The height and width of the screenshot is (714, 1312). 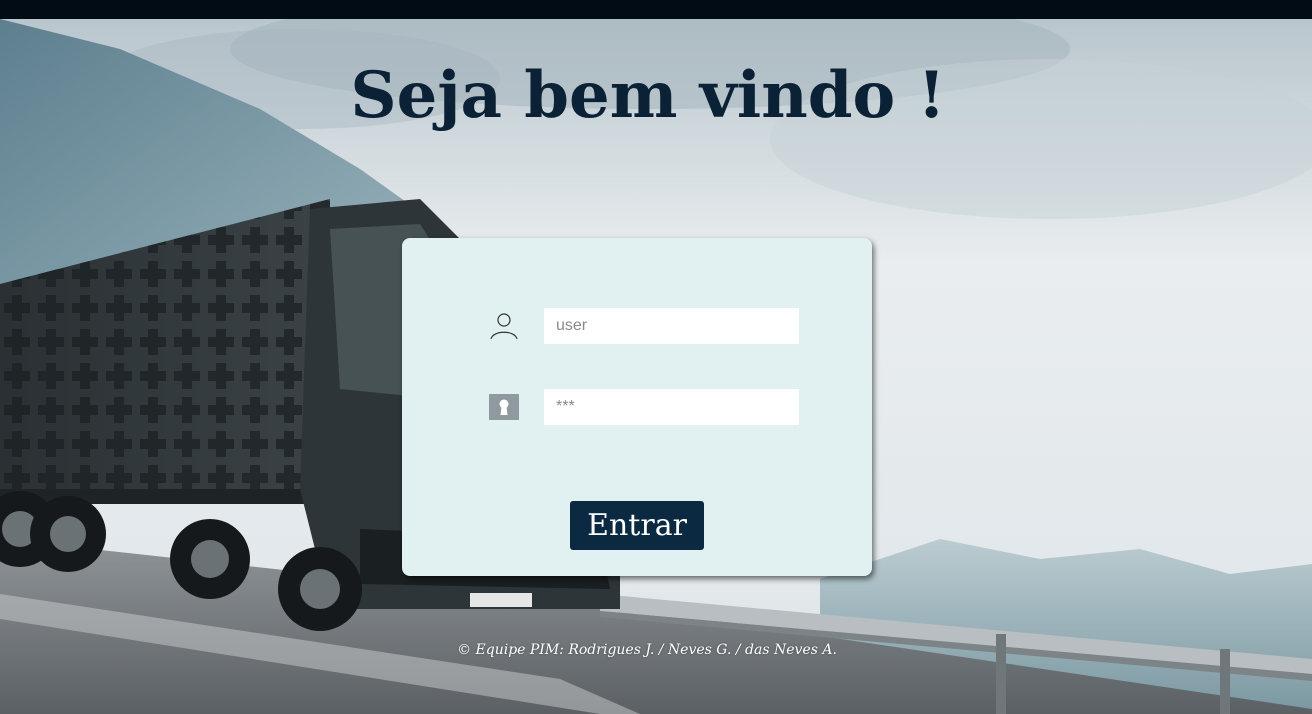 What do you see at coordinates (637, 525) in the screenshot?
I see `login-button: Entrar` at bounding box center [637, 525].